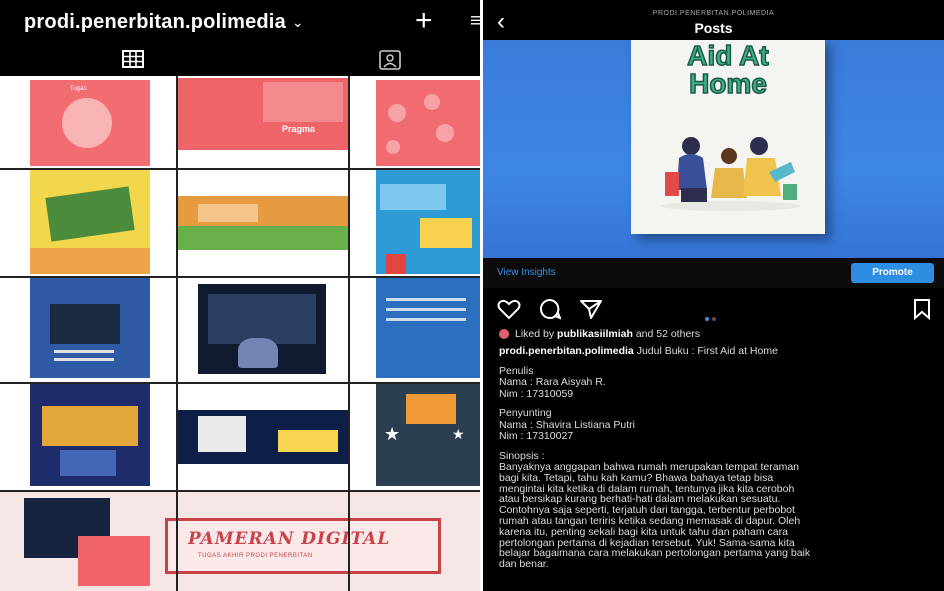  Describe the element at coordinates (566, 351) in the screenshot. I see `caption-account: prodi.penerbitan.polimedia` at that location.